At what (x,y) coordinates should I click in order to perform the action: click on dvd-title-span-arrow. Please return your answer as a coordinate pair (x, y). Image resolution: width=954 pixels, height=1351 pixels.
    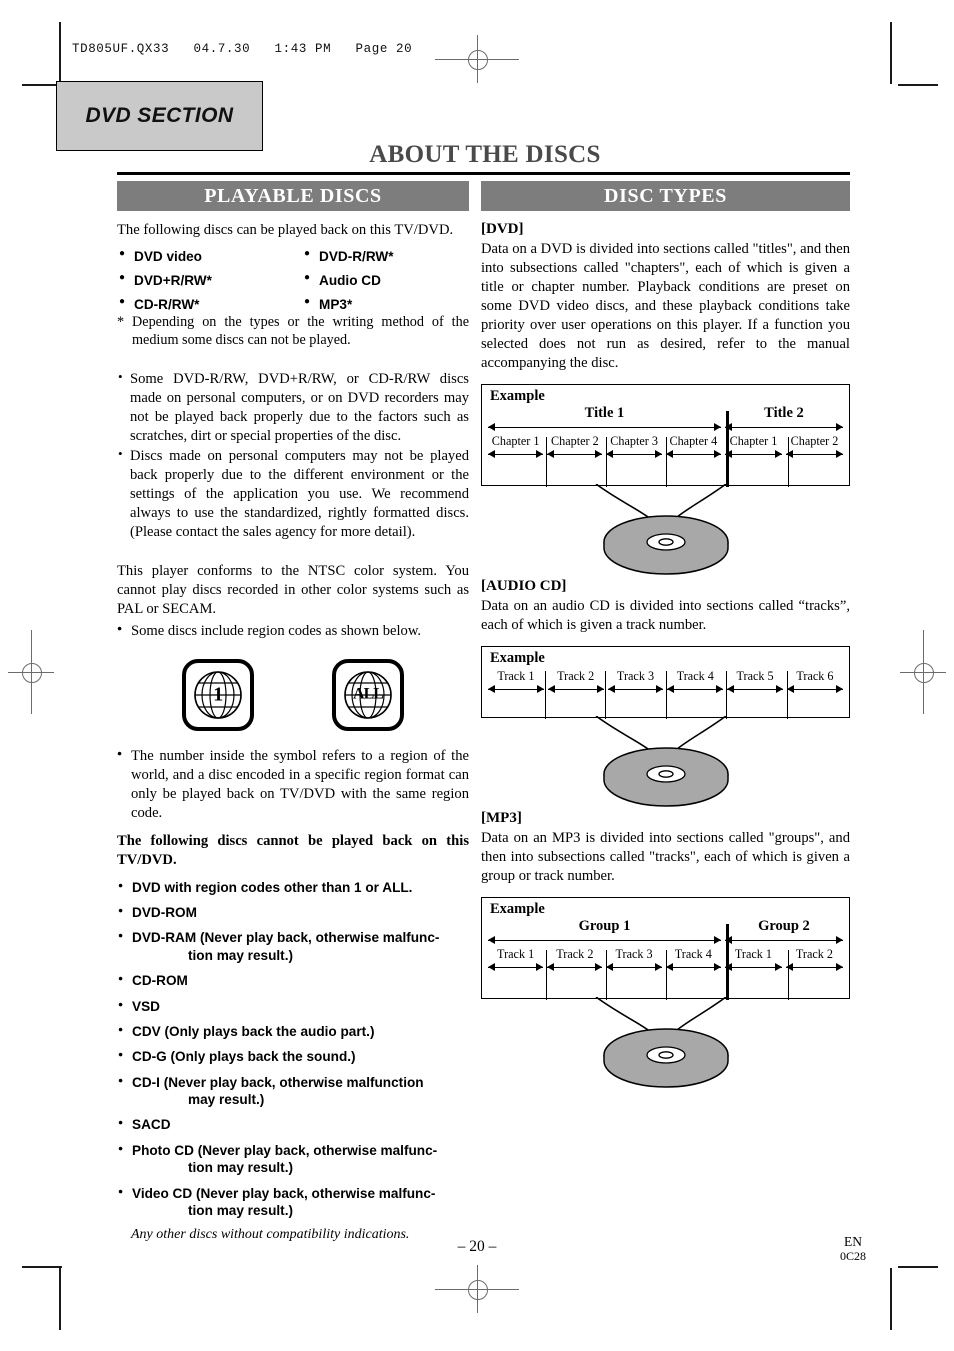
    Looking at the image, I should click on (784, 427).